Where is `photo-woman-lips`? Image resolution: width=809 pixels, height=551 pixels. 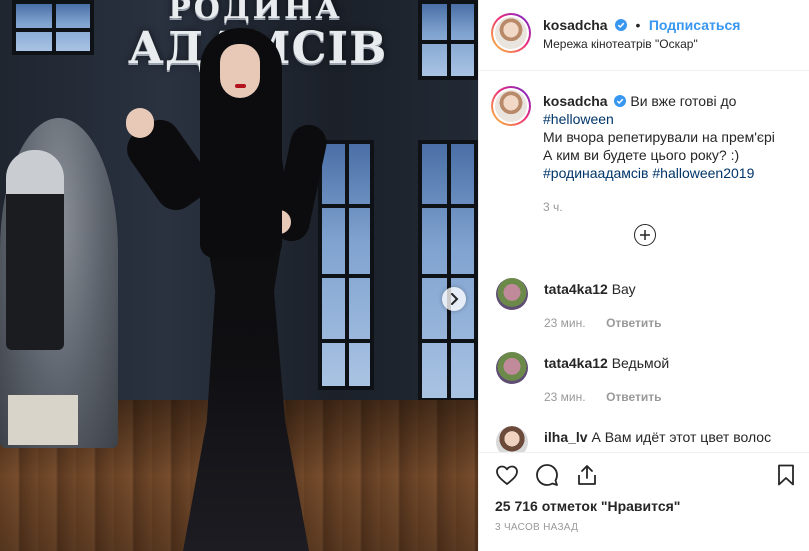
photo-woman-lips is located at coordinates (240, 86).